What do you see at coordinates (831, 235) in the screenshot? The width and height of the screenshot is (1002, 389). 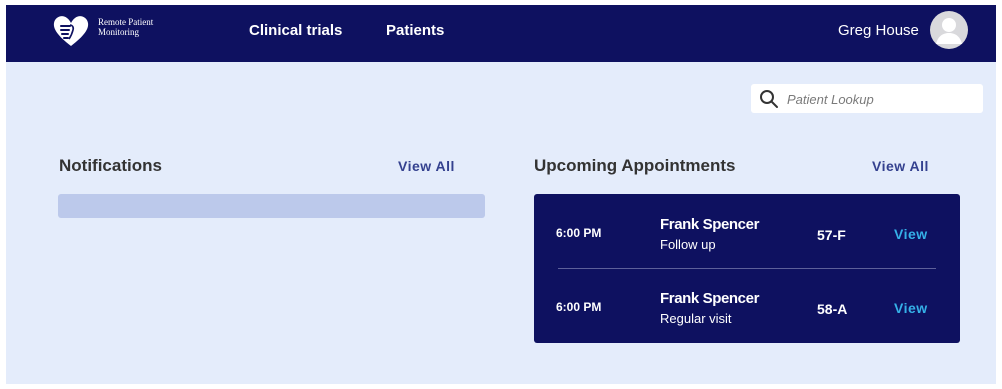 I see `appointment-code: 57-F` at bounding box center [831, 235].